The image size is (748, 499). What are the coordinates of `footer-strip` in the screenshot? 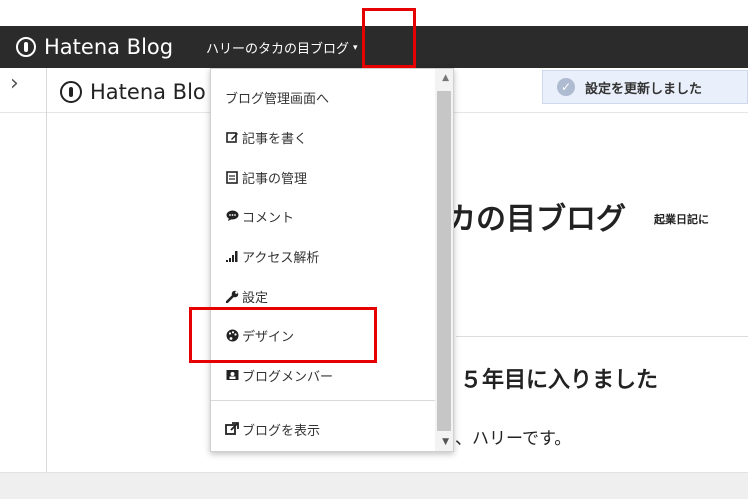 It's located at (374, 485).